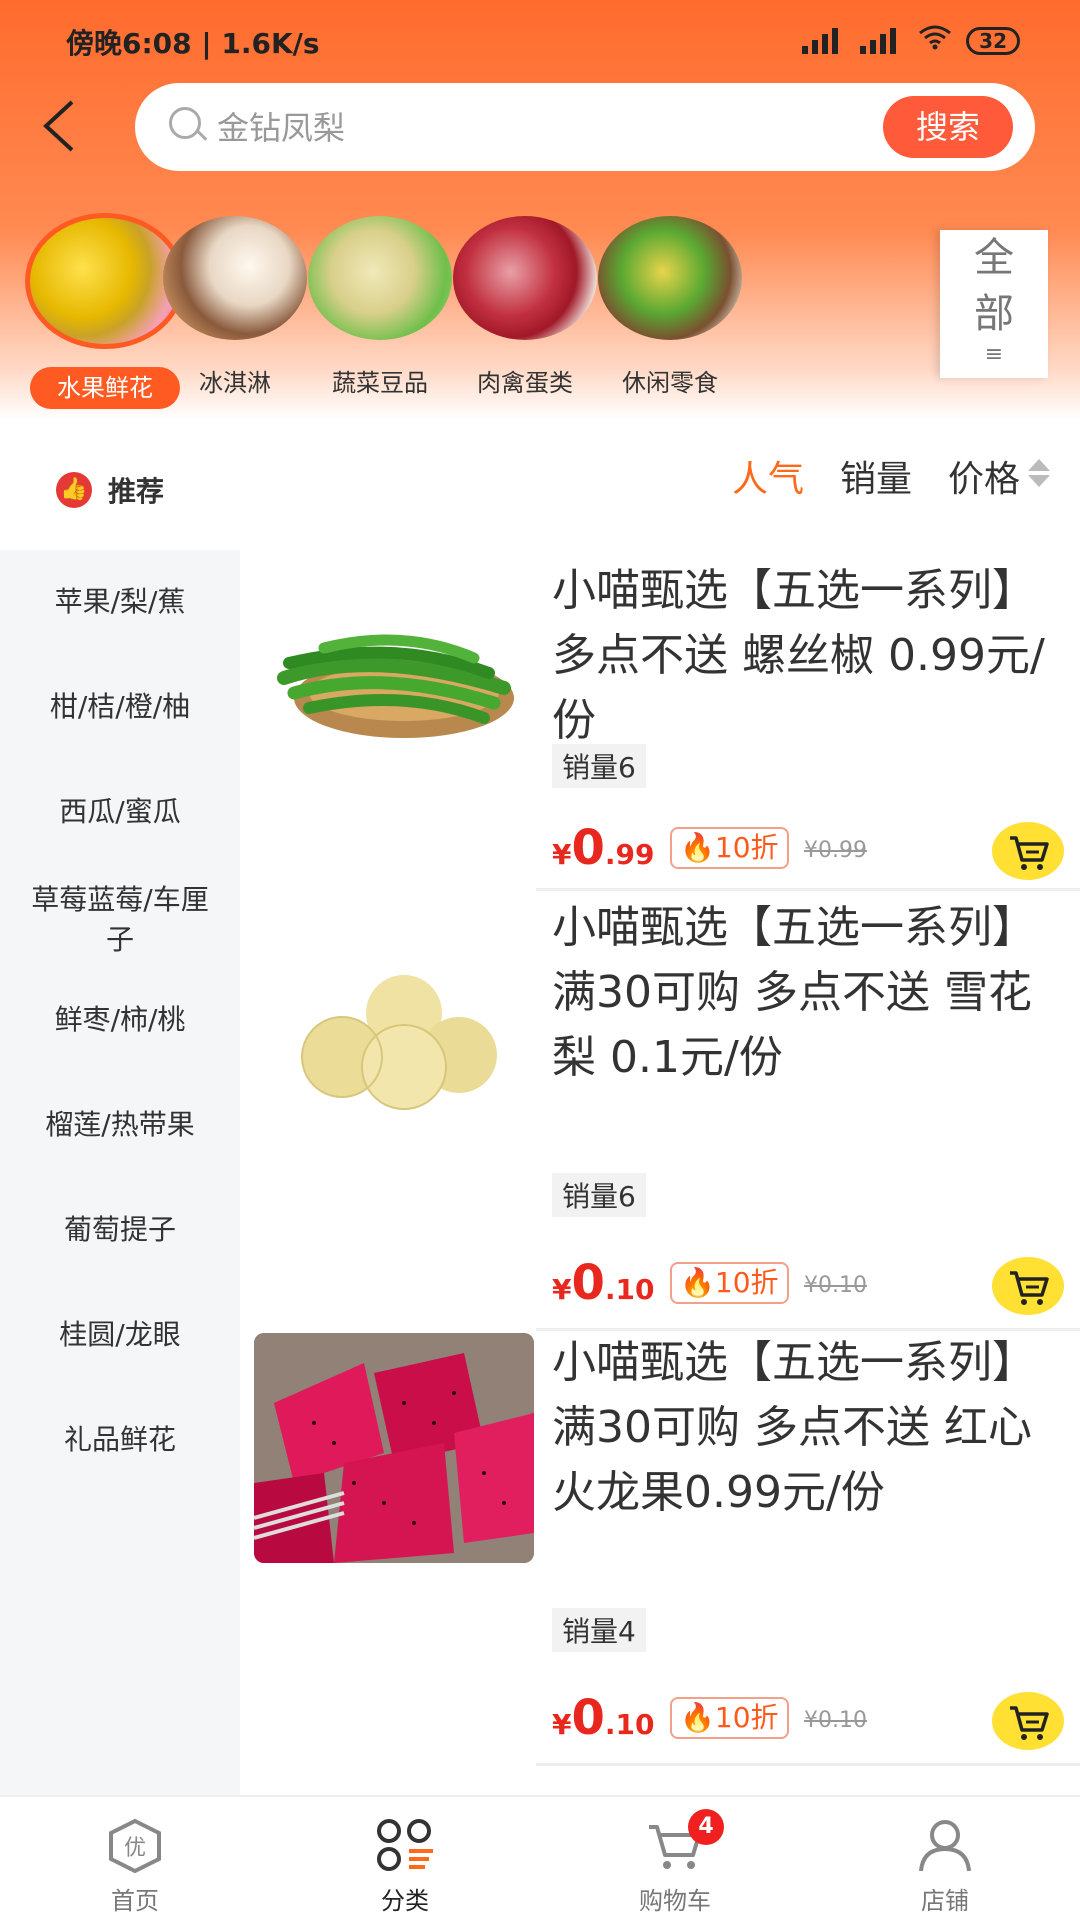 This screenshot has width=1080, height=1922. I want to click on sidebar-item-melons: 西瓜/蜜瓜, so click(120, 812).